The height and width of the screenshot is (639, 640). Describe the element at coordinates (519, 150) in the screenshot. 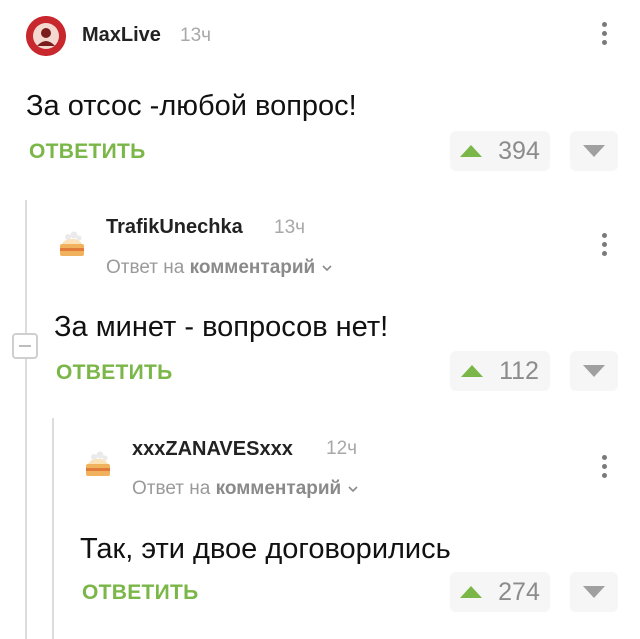

I see `vote-score: 394` at that location.